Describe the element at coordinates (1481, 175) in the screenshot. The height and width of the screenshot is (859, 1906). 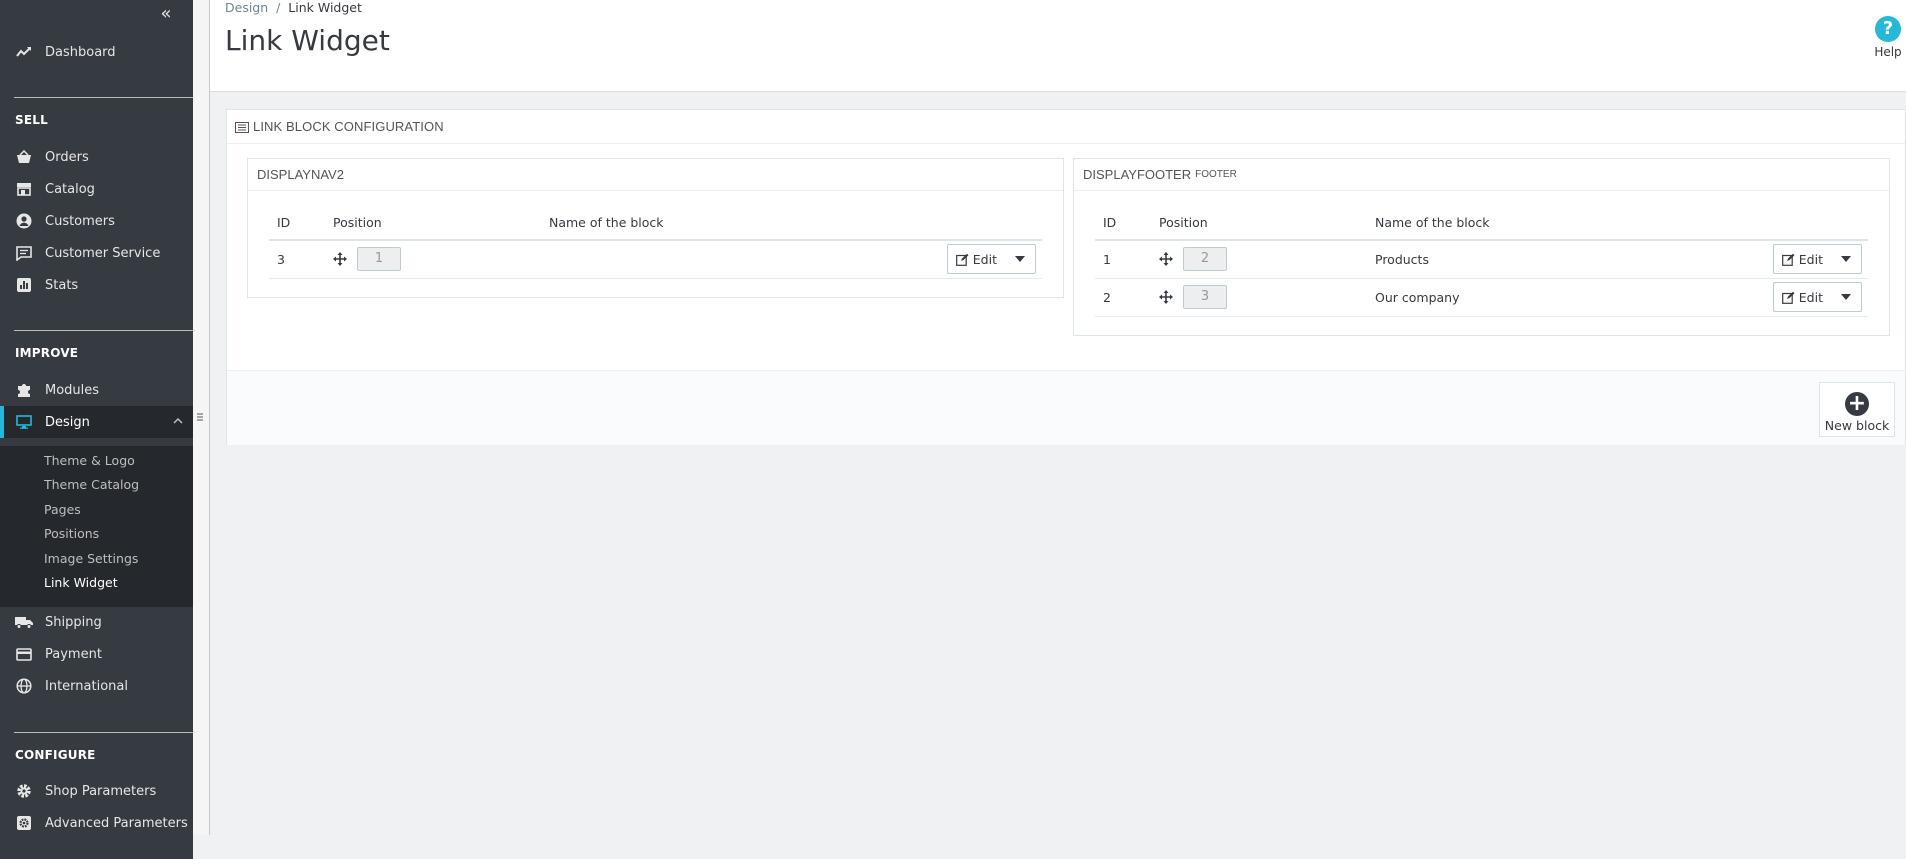
I see `hook-heading: DISPLAYFOOTER FOOTER` at that location.